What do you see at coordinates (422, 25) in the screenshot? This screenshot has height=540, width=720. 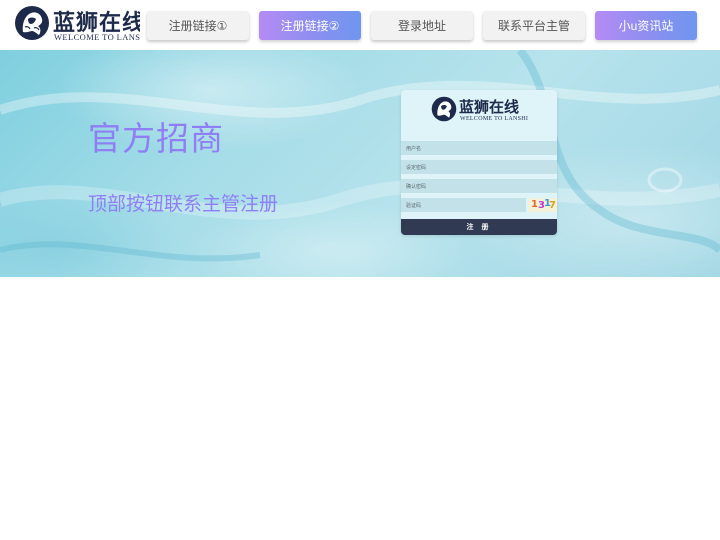 I see `nav-login-address: 登录地址` at bounding box center [422, 25].